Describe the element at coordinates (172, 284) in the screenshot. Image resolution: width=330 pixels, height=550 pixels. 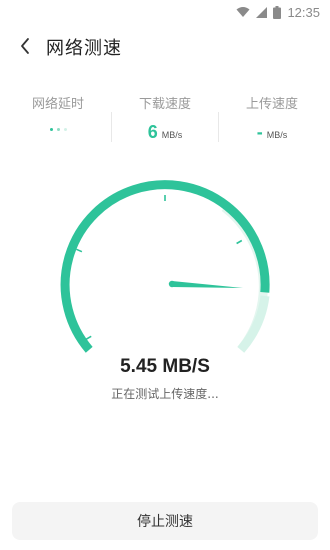
I see `gauge-needle-hub` at that location.